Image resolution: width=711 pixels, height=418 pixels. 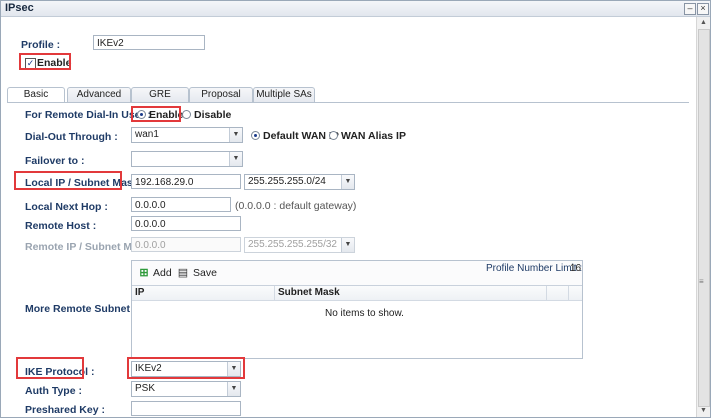 What do you see at coordinates (147, 134) in the screenshot?
I see `dialout-select-value: wan1` at bounding box center [147, 134].